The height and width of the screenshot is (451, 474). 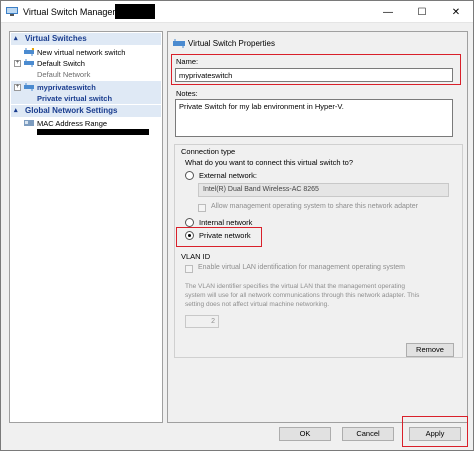 What do you see at coordinates (72, 123) in the screenshot?
I see `sidebar-item-label: MAC Address Range` at bounding box center [72, 123].